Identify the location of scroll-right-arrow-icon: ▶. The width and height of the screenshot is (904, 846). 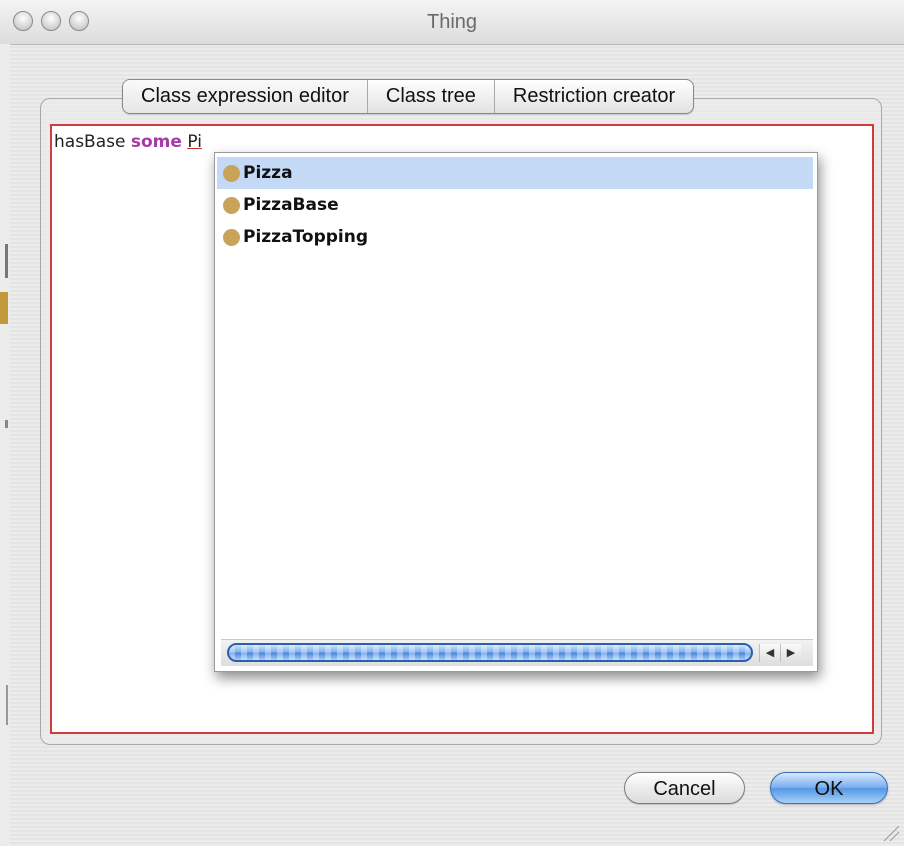
(790, 653).